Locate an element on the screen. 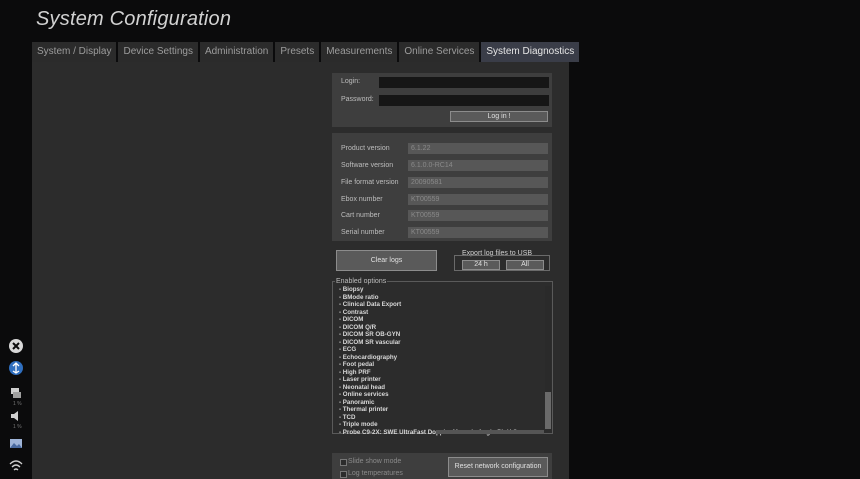  log-temperatures-checkbox is located at coordinates (343, 474).